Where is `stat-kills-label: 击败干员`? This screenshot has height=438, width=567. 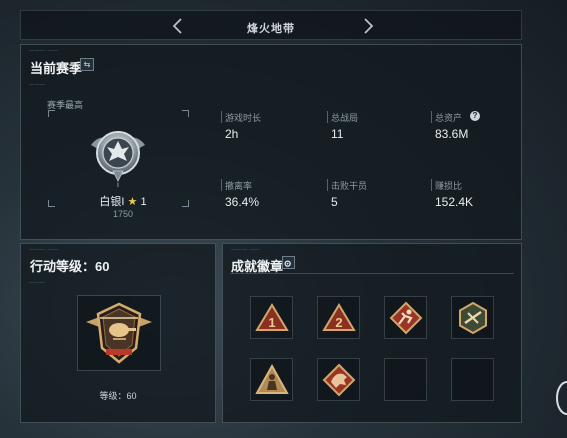
stat-kills-label: 击败干员 is located at coordinates (349, 186).